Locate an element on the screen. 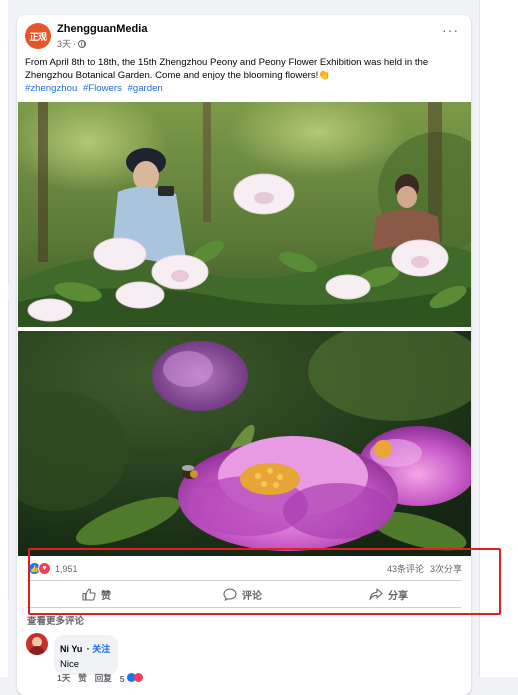 Image resolution: width=518 pixels, height=695 pixels. right-sidebar-edge is located at coordinates (498, 338).